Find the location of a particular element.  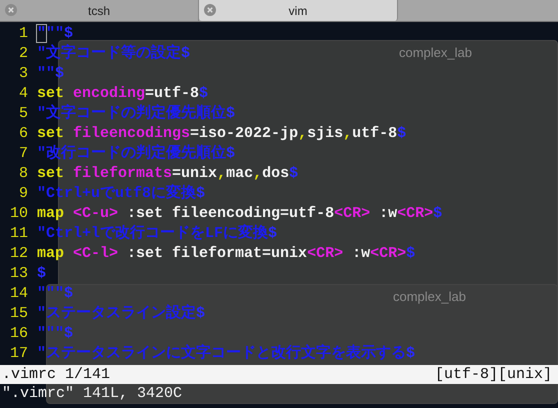

code-comment: "文字コード等の設定 is located at coordinates (109, 53).